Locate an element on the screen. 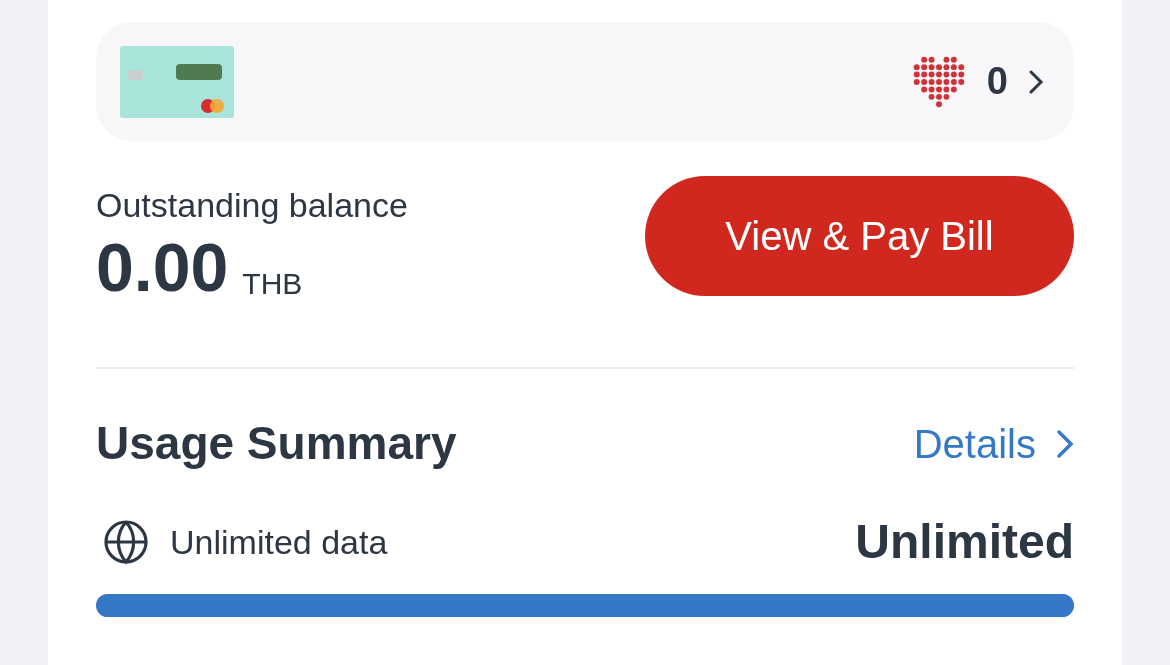  view-pay-bill-button: View & Pay Bill is located at coordinates (859, 236).